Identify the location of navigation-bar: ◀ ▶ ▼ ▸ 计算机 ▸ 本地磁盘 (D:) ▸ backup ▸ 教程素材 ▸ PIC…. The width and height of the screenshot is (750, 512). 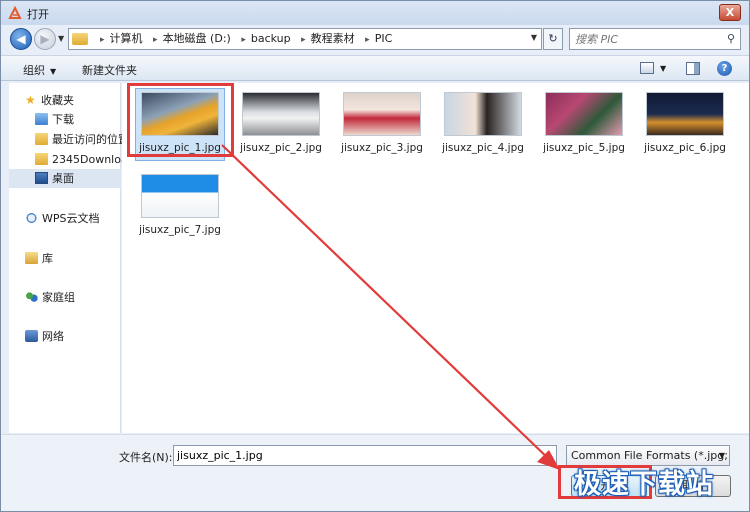
(375, 39).